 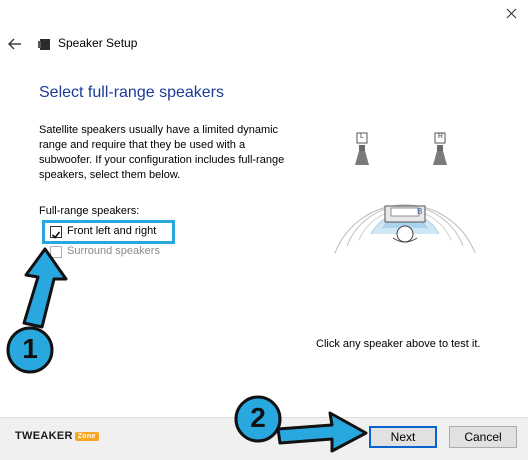 What do you see at coordinates (405, 193) in the screenshot?
I see `speaker-diagram: B L R` at bounding box center [405, 193].